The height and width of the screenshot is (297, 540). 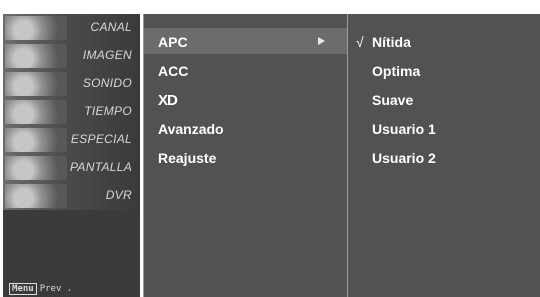 What do you see at coordinates (444, 41) in the screenshot?
I see `option-nitida: √ Nítida` at bounding box center [444, 41].